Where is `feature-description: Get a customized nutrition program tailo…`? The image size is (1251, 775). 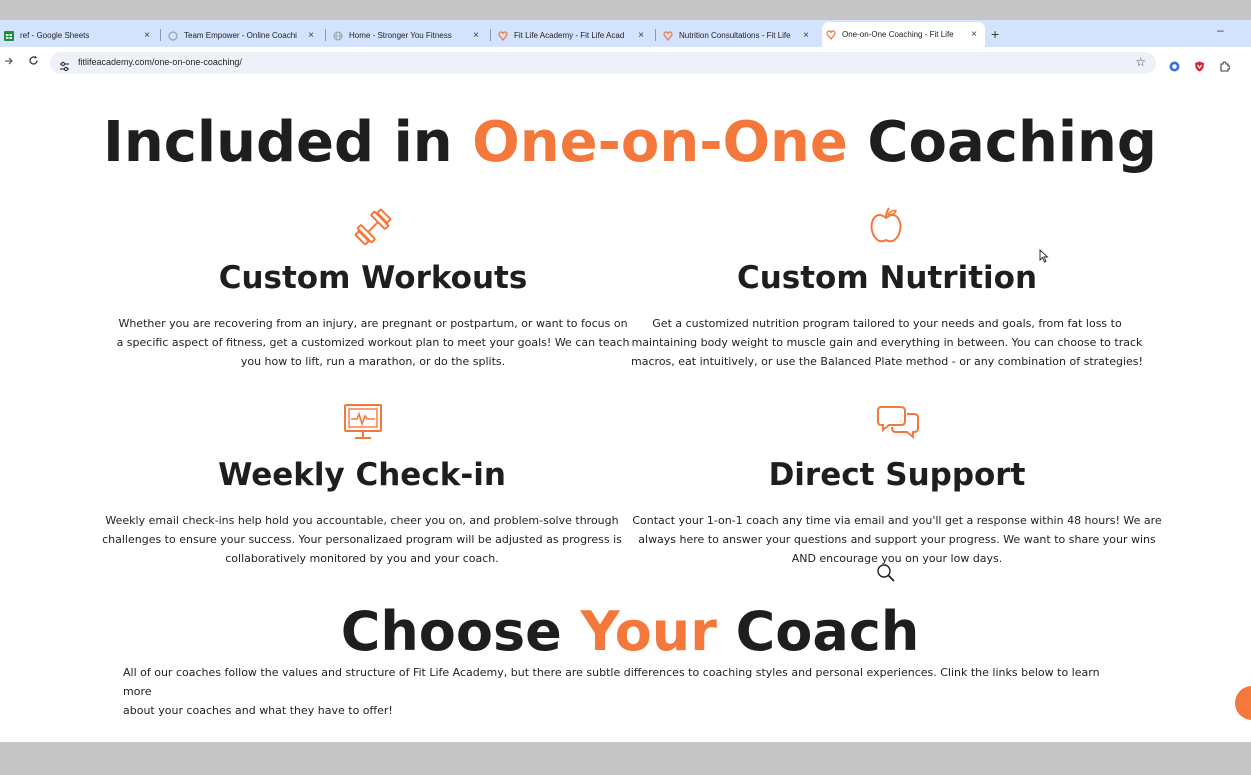 feature-description: Get a customized nutrition program tailo… is located at coordinates (887, 342).